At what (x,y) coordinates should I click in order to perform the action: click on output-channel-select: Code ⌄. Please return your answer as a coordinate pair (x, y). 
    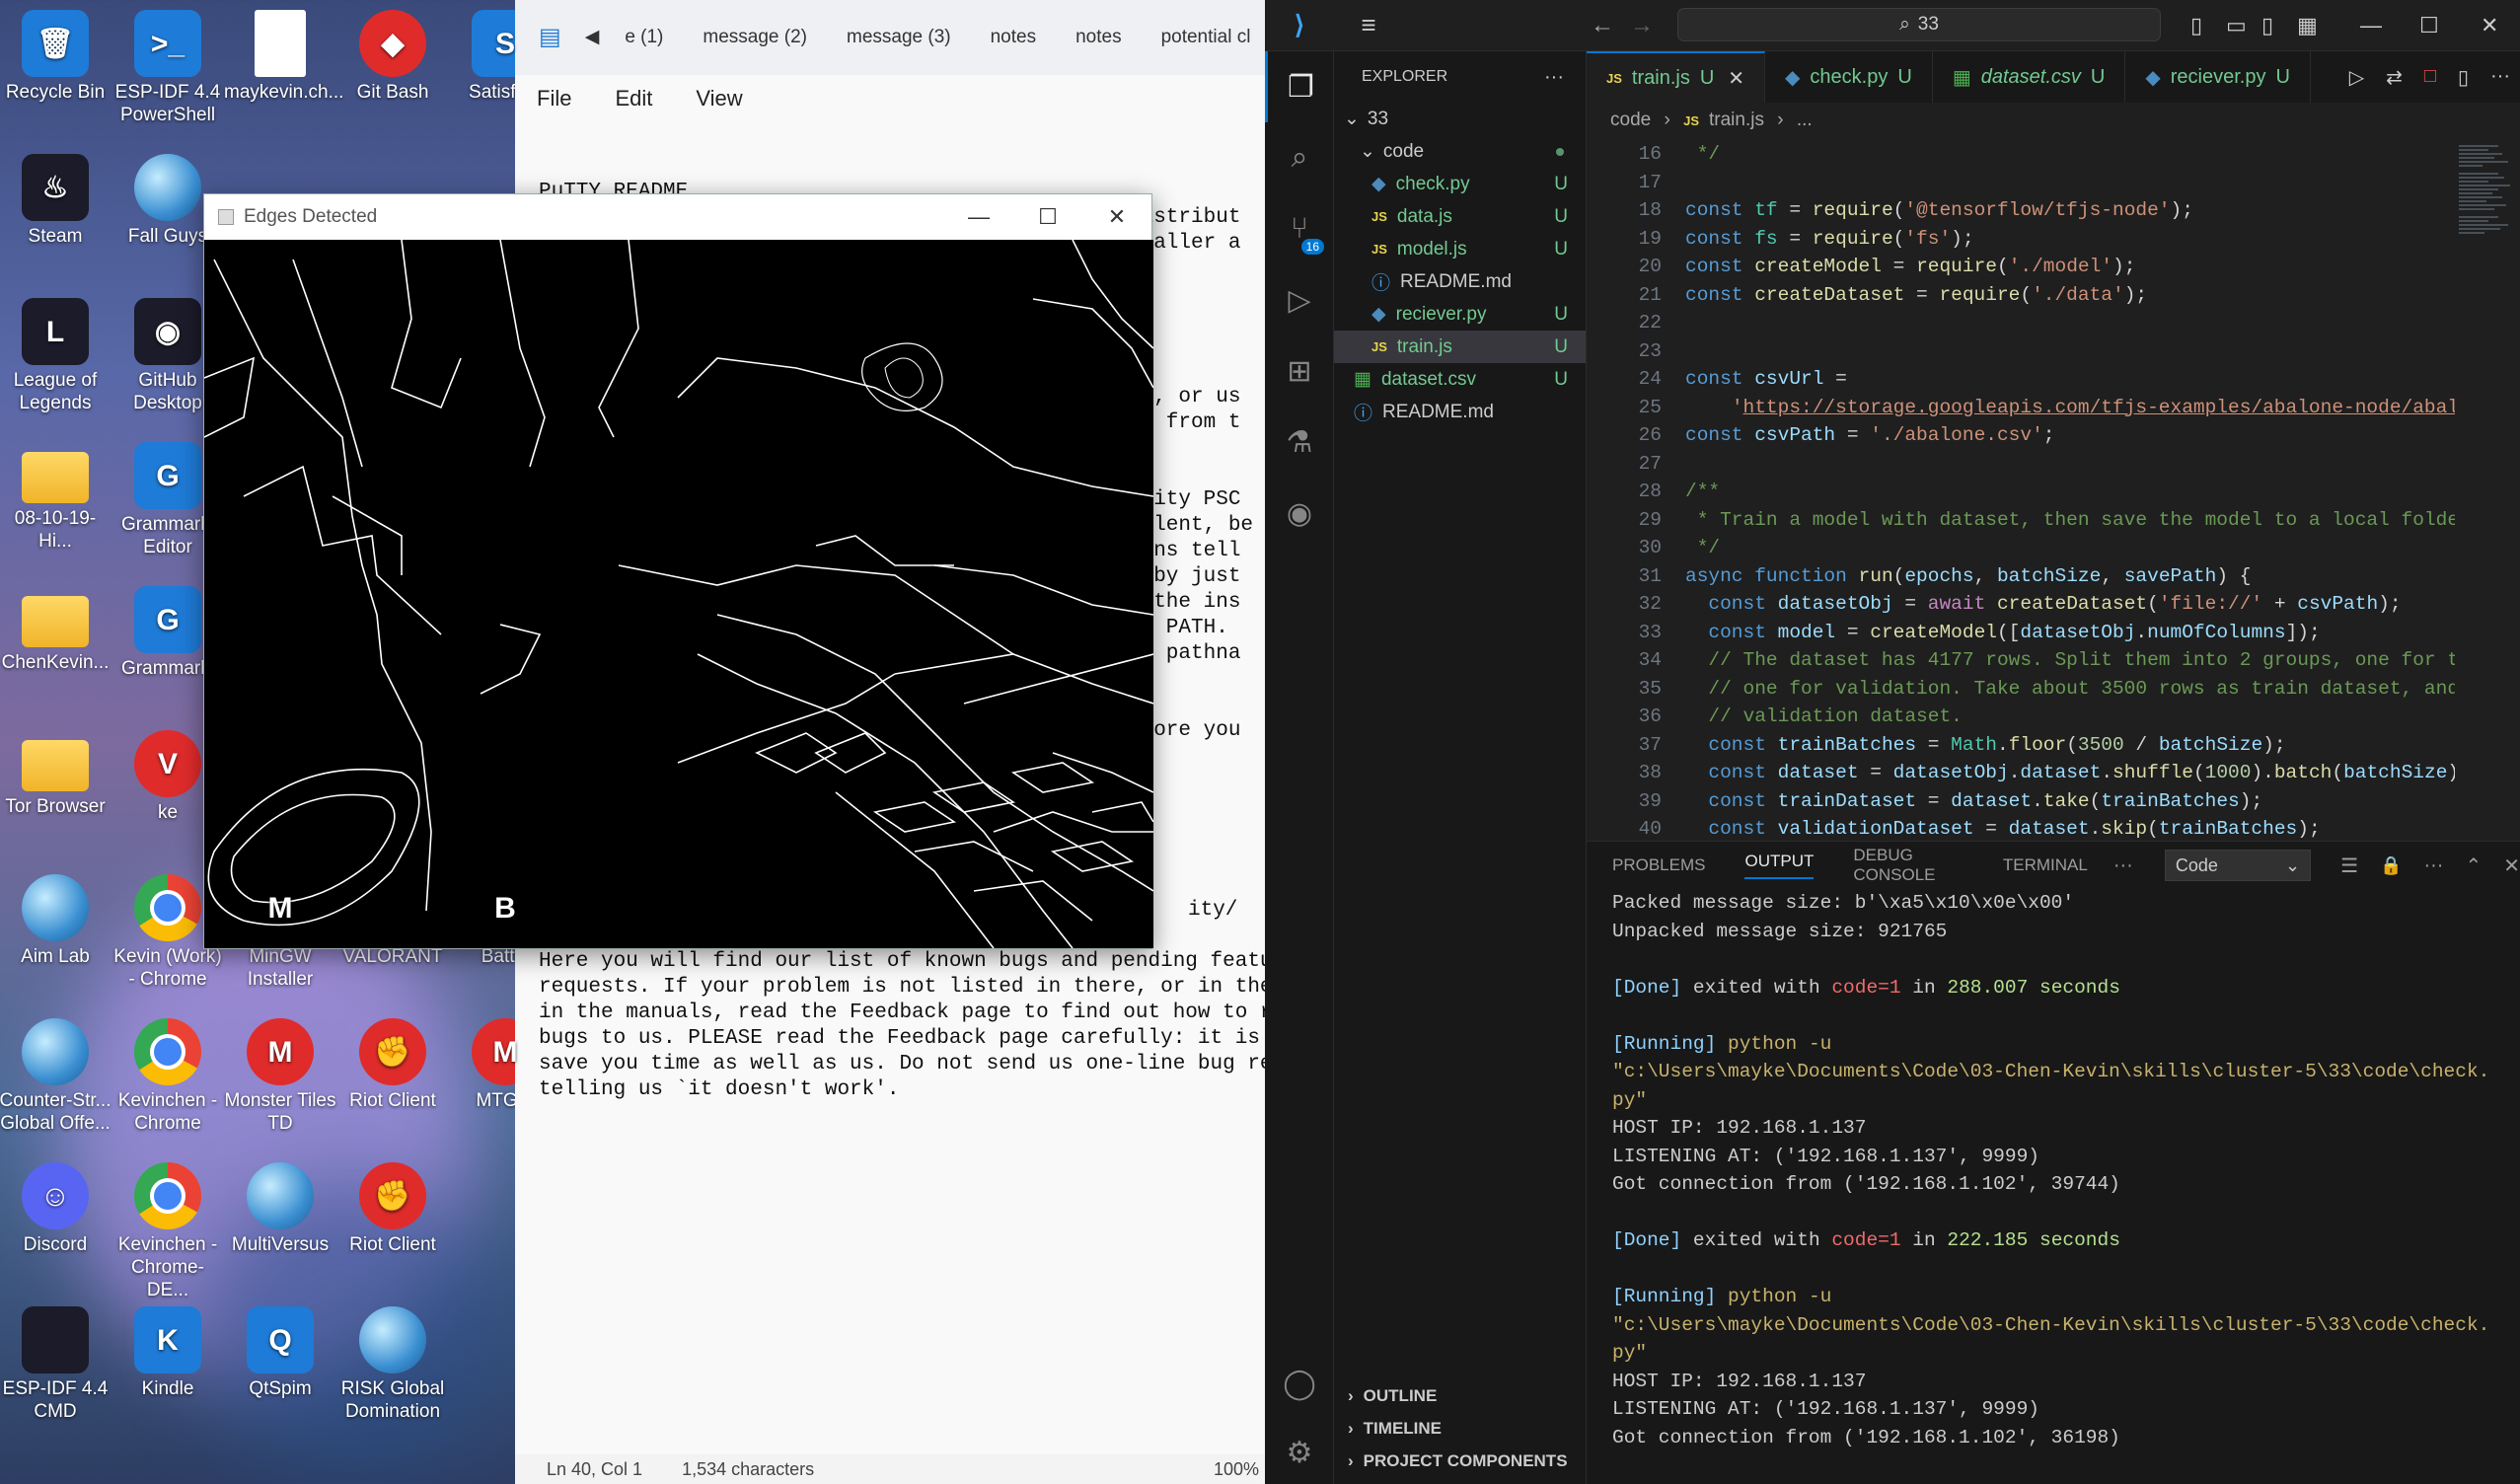
    Looking at the image, I should click on (2238, 865).